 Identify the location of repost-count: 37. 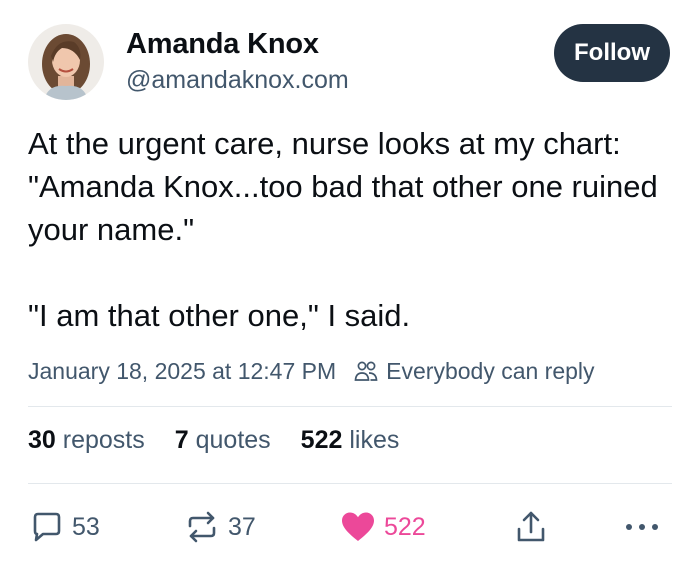
(242, 526).